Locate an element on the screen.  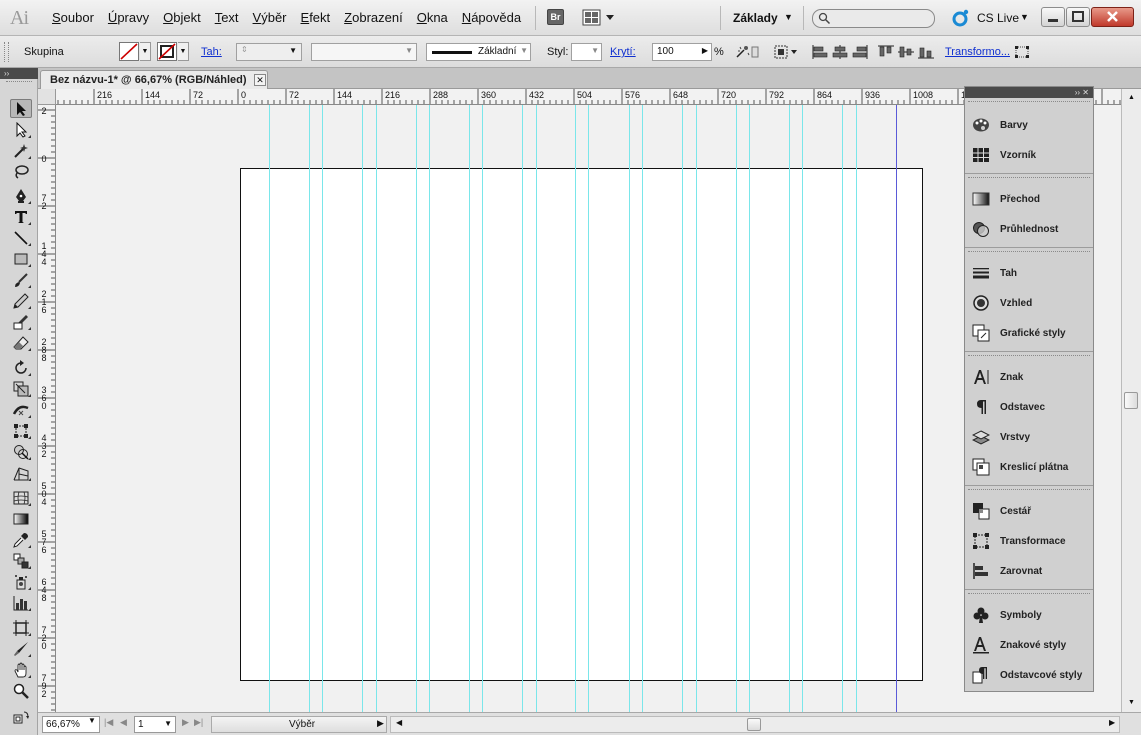
magic-wand-tool is located at coordinates (21, 150).